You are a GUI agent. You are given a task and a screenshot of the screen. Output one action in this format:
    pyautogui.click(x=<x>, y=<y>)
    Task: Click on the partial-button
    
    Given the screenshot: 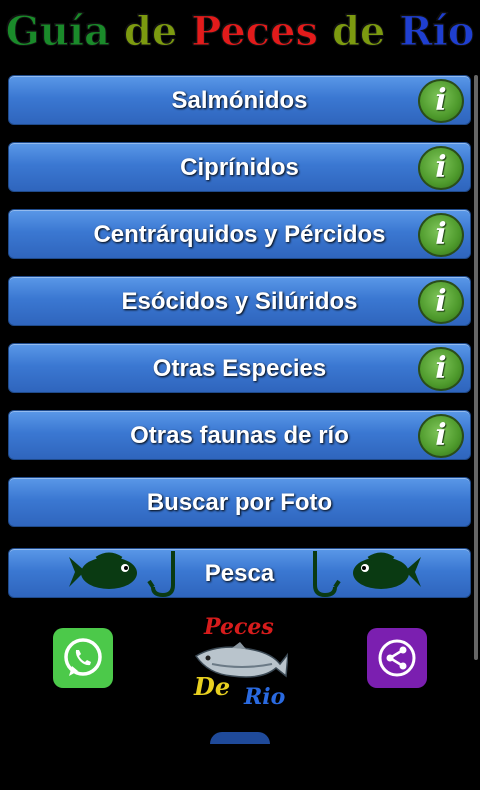 What is the action you would take?
    pyautogui.click(x=240, y=738)
    